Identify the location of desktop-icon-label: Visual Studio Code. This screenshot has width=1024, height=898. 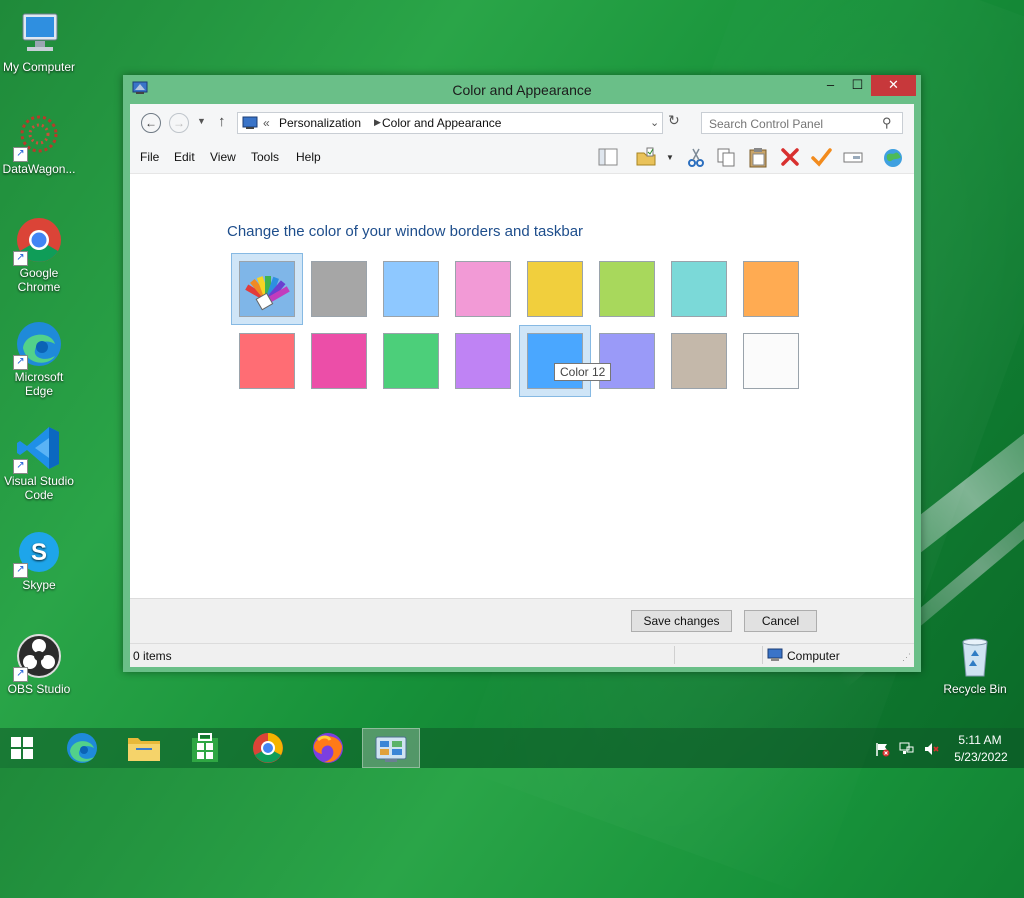
(39, 488).